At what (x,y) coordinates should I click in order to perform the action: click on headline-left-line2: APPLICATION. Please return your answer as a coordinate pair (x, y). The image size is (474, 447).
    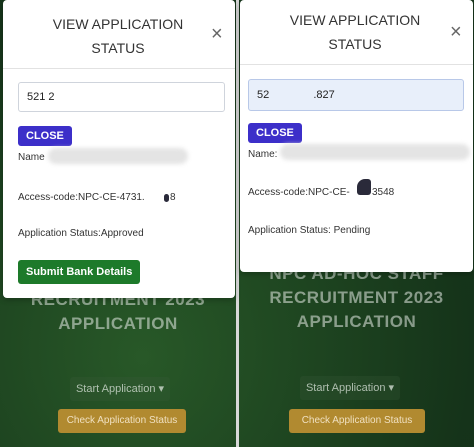
    Looking at the image, I should click on (118, 323).